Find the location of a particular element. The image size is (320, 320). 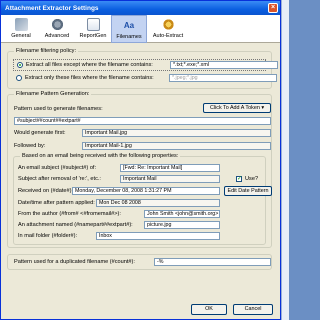

followed-by-value: Important Mail-1.jpg is located at coordinates (176, 146).